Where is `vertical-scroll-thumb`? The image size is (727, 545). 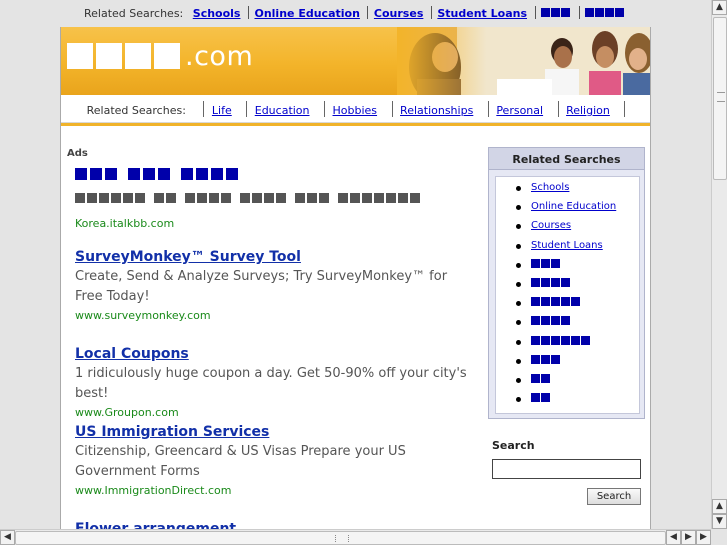 vertical-scroll-thumb is located at coordinates (720, 98).